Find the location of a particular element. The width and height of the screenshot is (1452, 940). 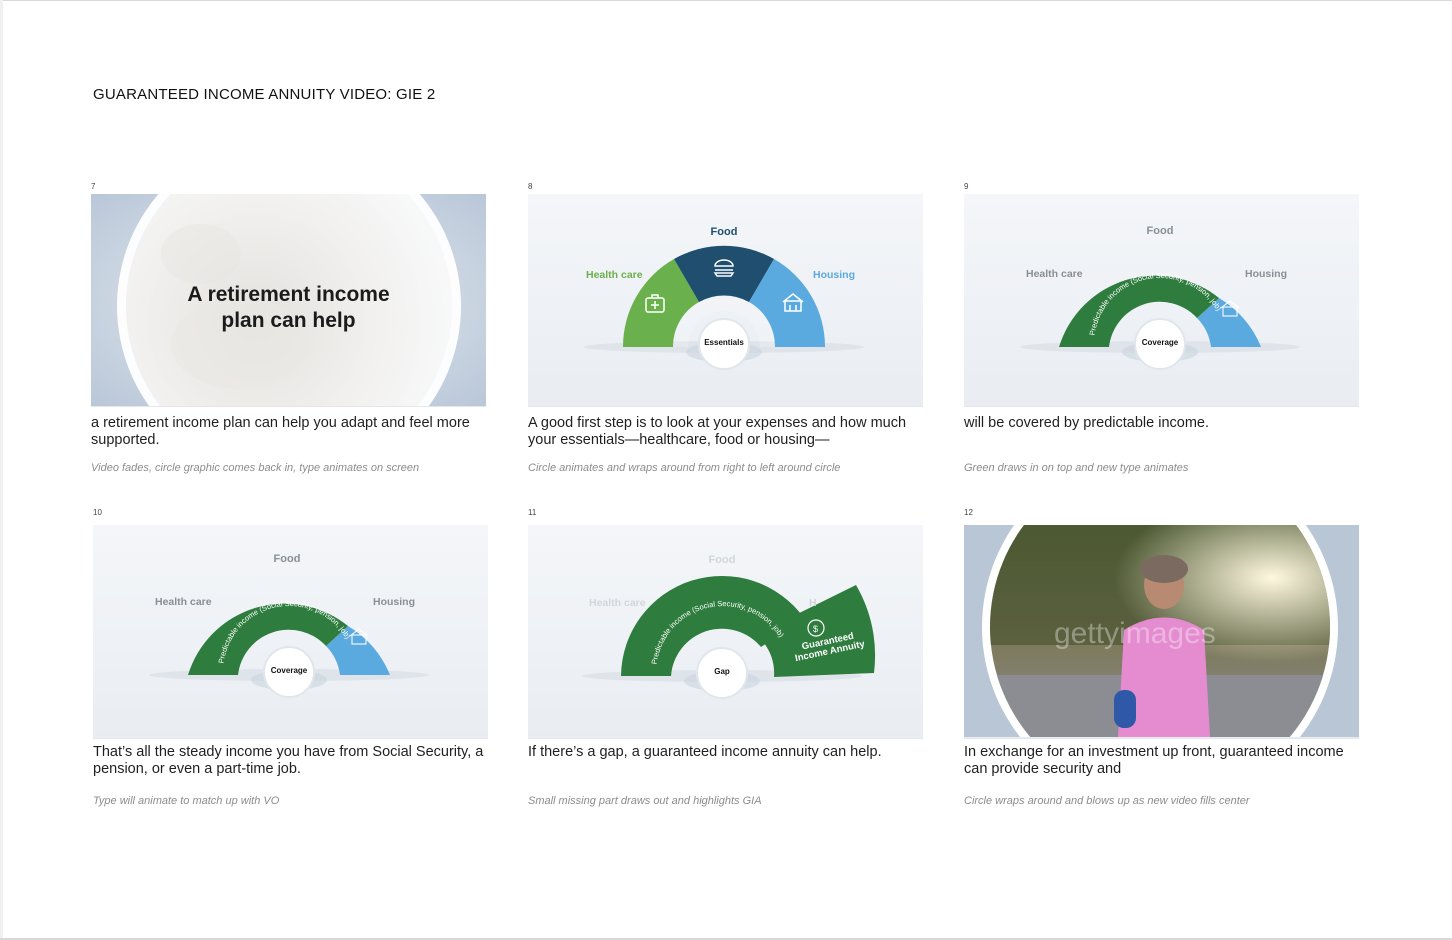

frame-number: 7 is located at coordinates (93, 186).